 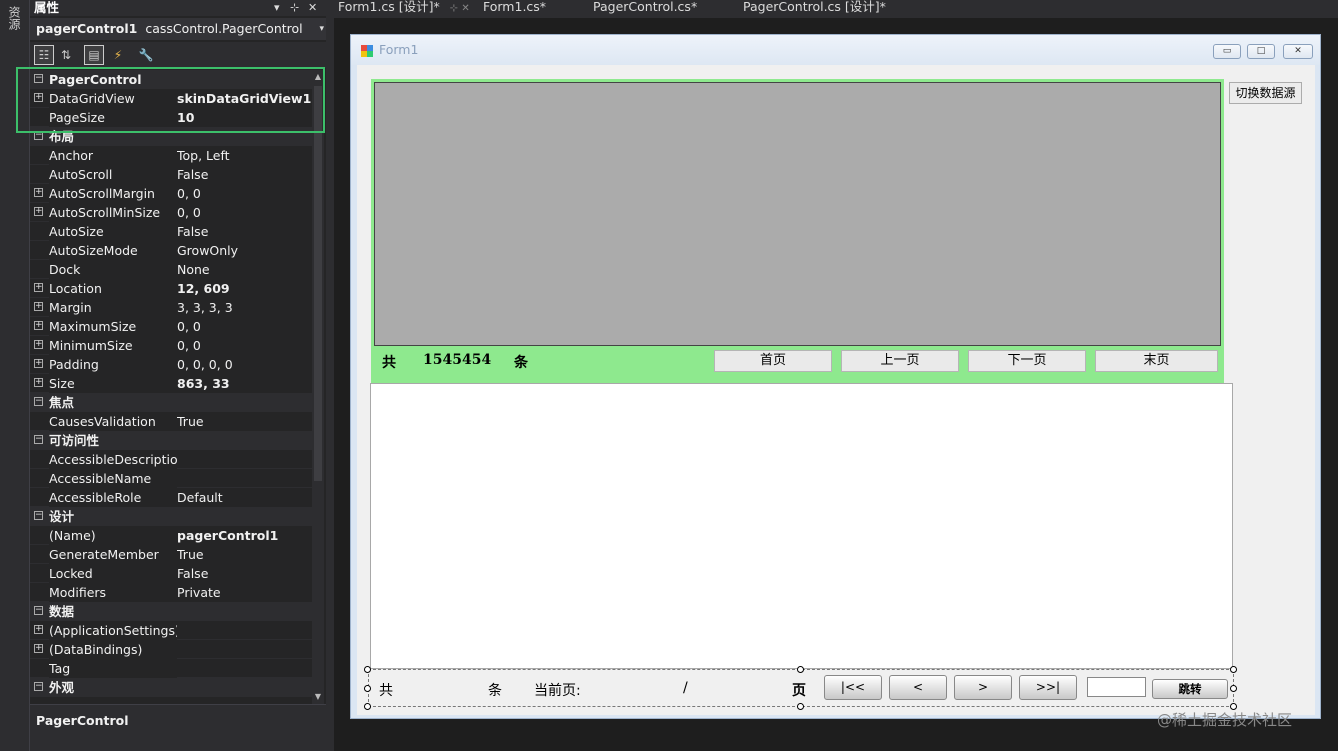 I want to click on panel-splitter, so click(x=330, y=375).